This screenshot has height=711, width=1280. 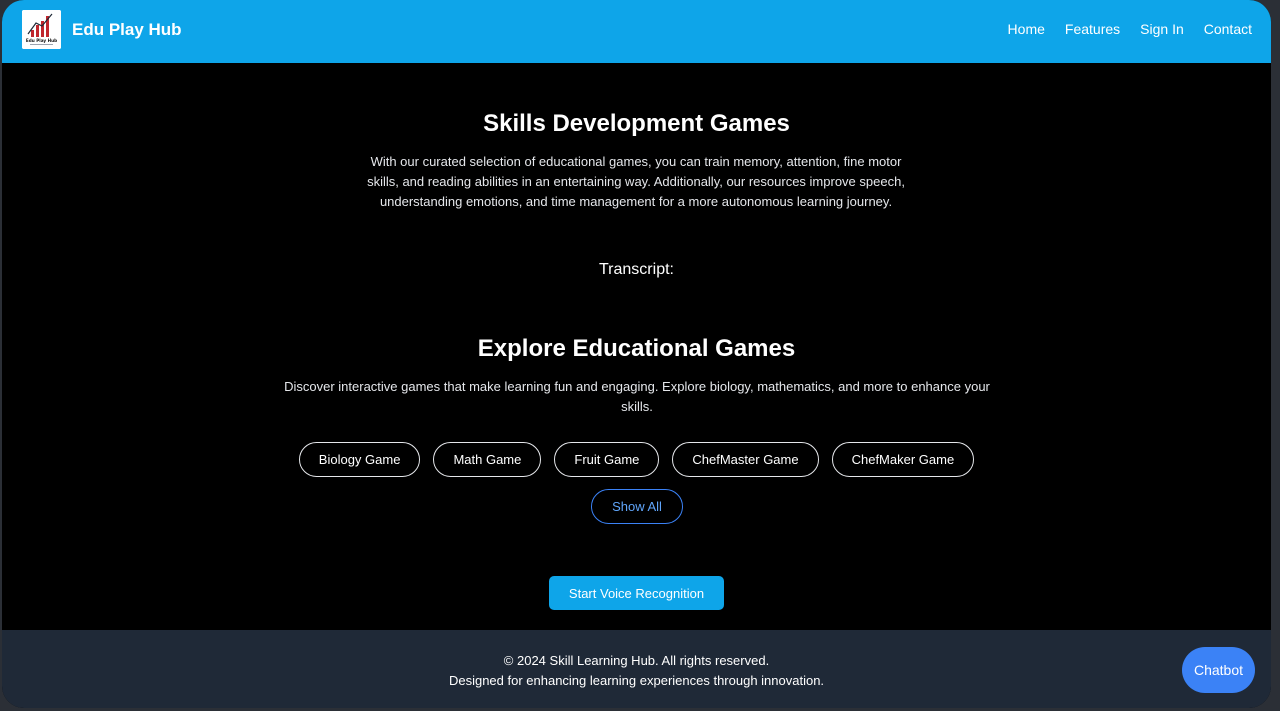 What do you see at coordinates (637, 506) in the screenshot?
I see `show-all-button: Show All` at bounding box center [637, 506].